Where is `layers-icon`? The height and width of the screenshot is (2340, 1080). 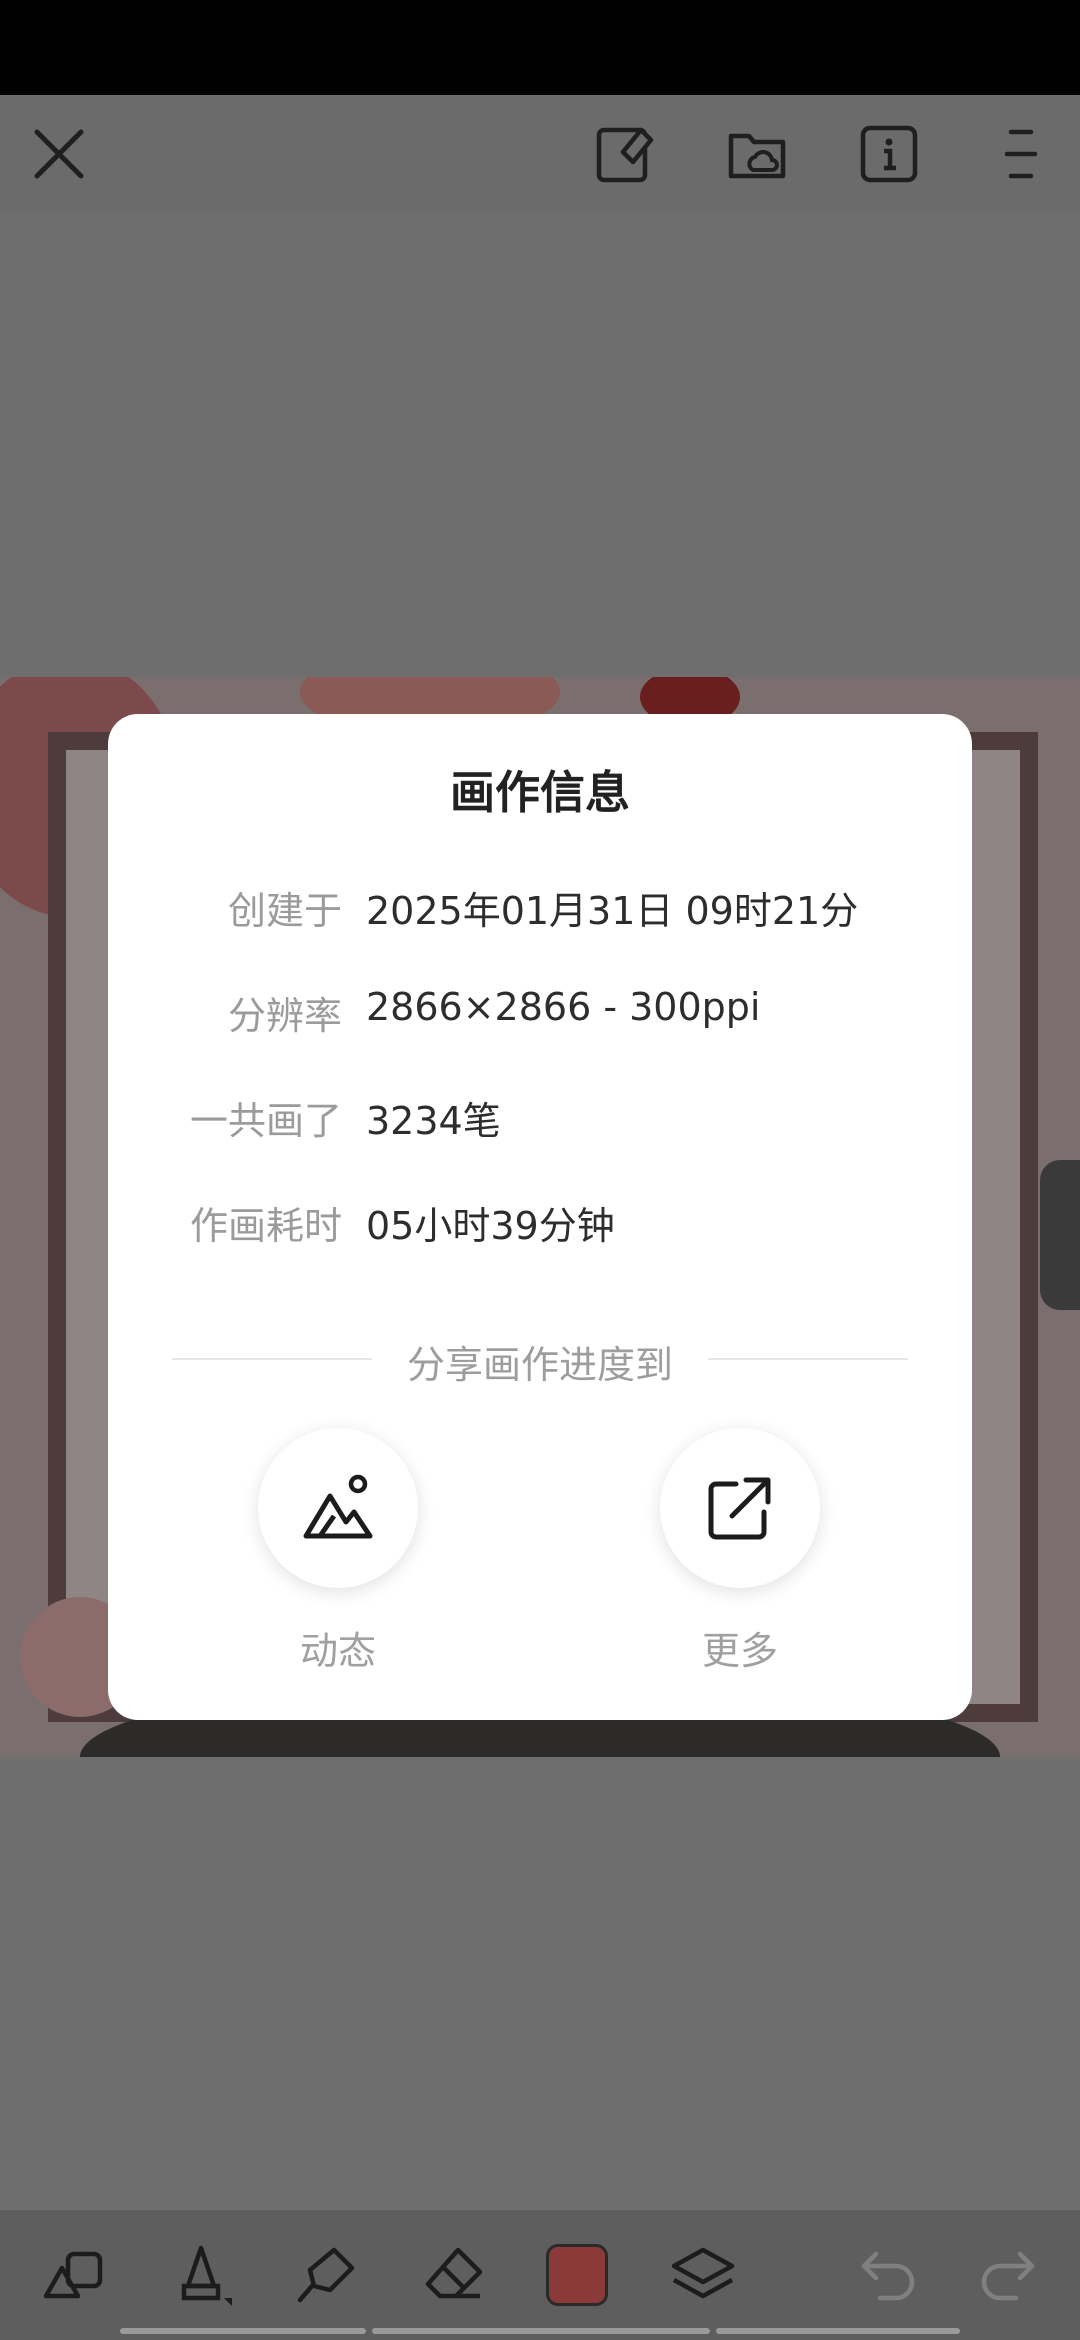
layers-icon is located at coordinates (703, 2273).